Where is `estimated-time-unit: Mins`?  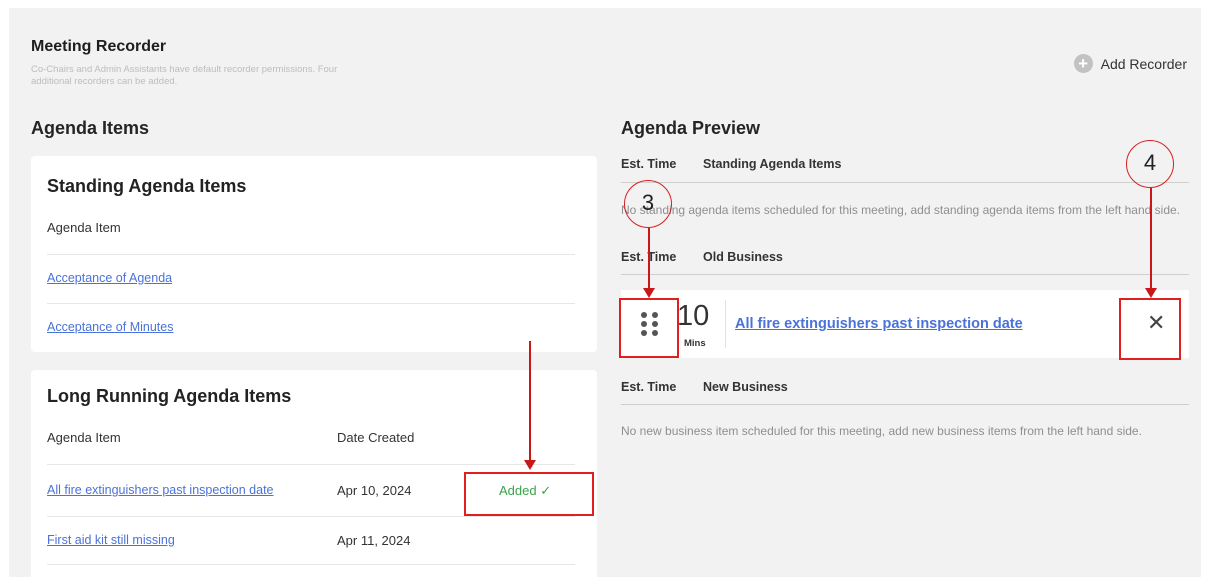
estimated-time-unit: Mins is located at coordinates (695, 343).